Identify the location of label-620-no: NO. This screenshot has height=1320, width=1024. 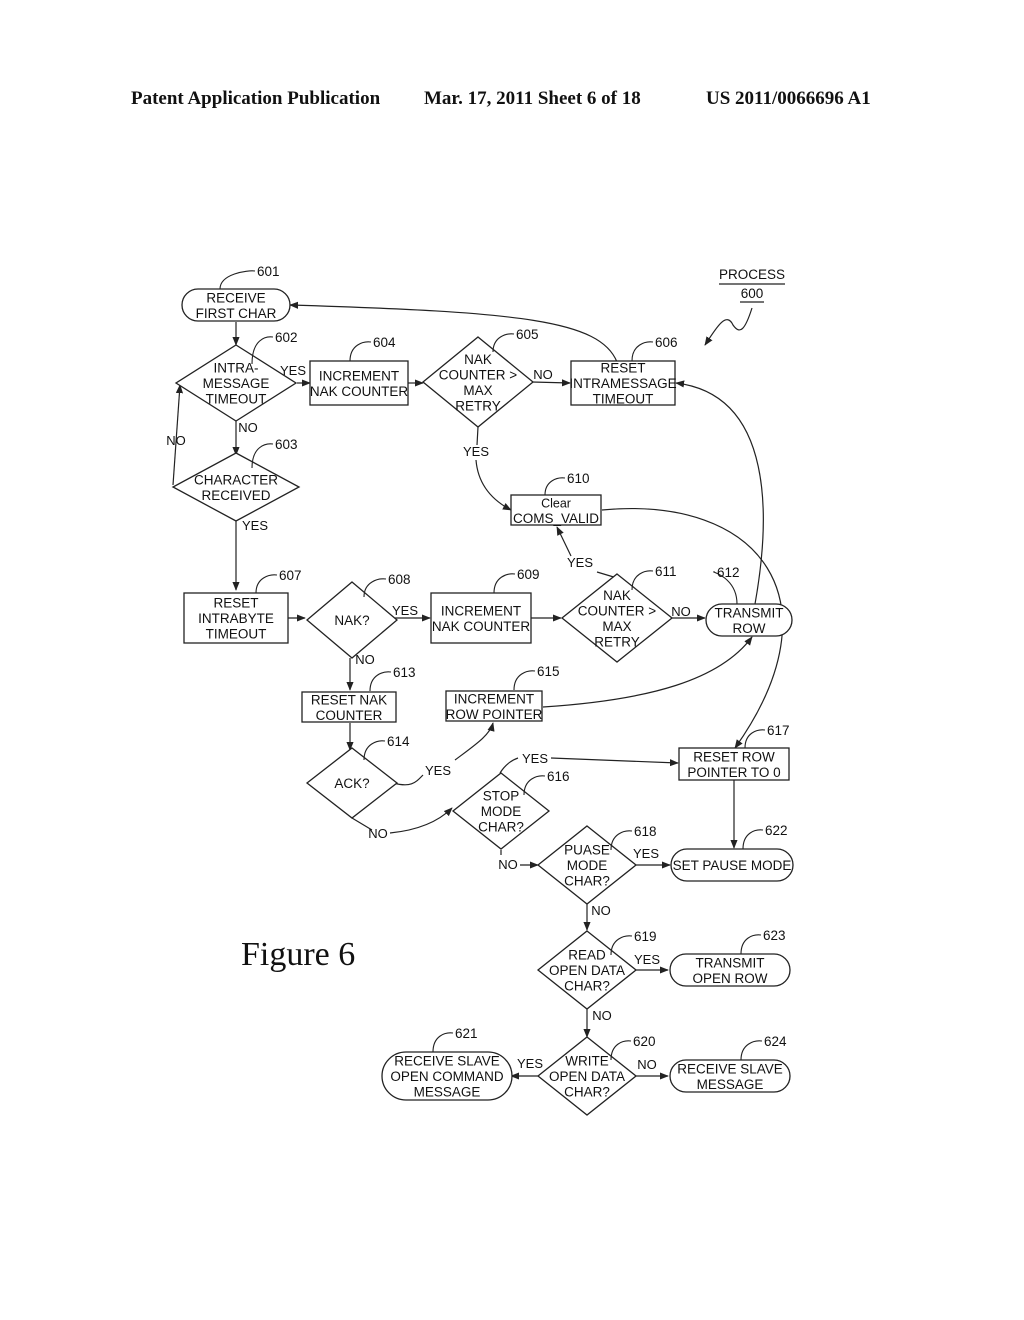
(647, 1064).